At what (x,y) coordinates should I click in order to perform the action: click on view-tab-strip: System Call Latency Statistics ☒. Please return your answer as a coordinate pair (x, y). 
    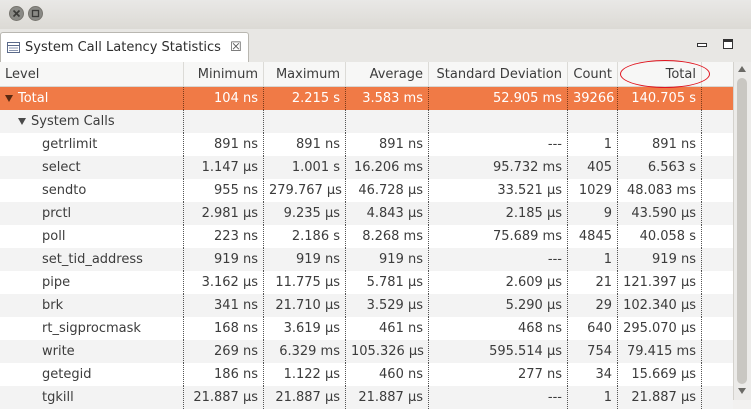
    Looking at the image, I should click on (375, 46).